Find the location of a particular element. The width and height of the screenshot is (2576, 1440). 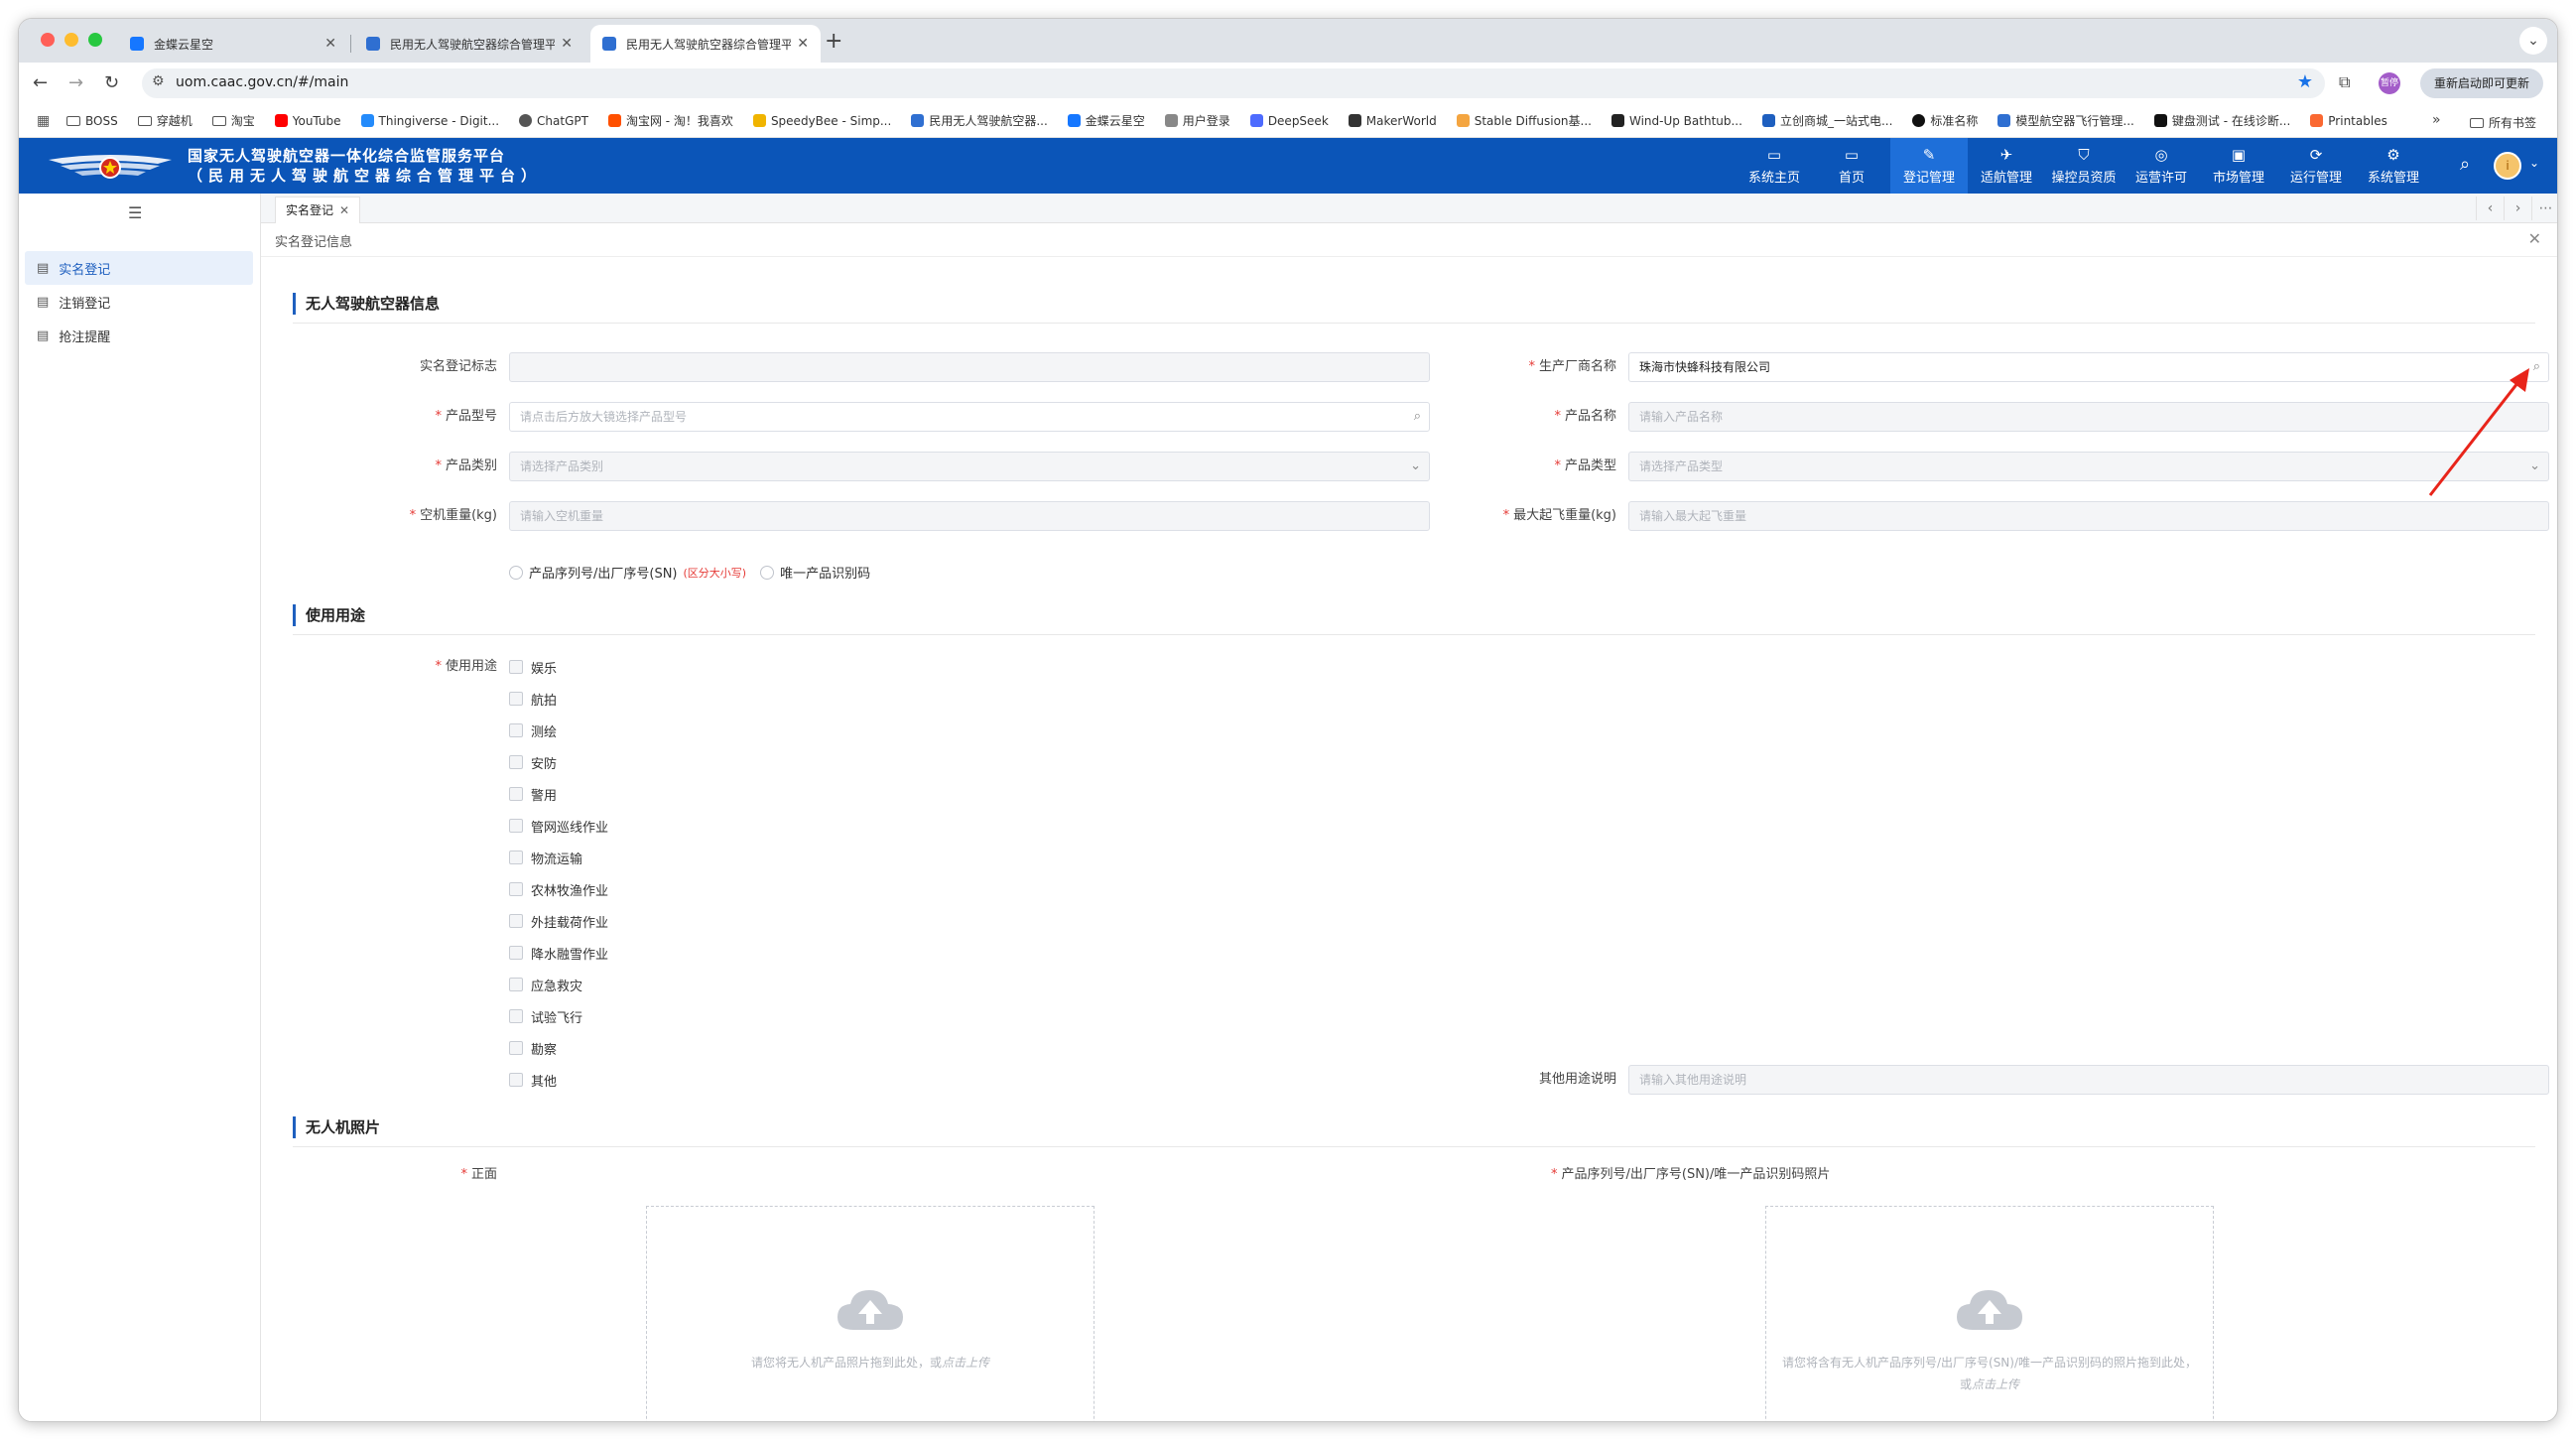

close-icon: ✕ is located at coordinates (2535, 239).